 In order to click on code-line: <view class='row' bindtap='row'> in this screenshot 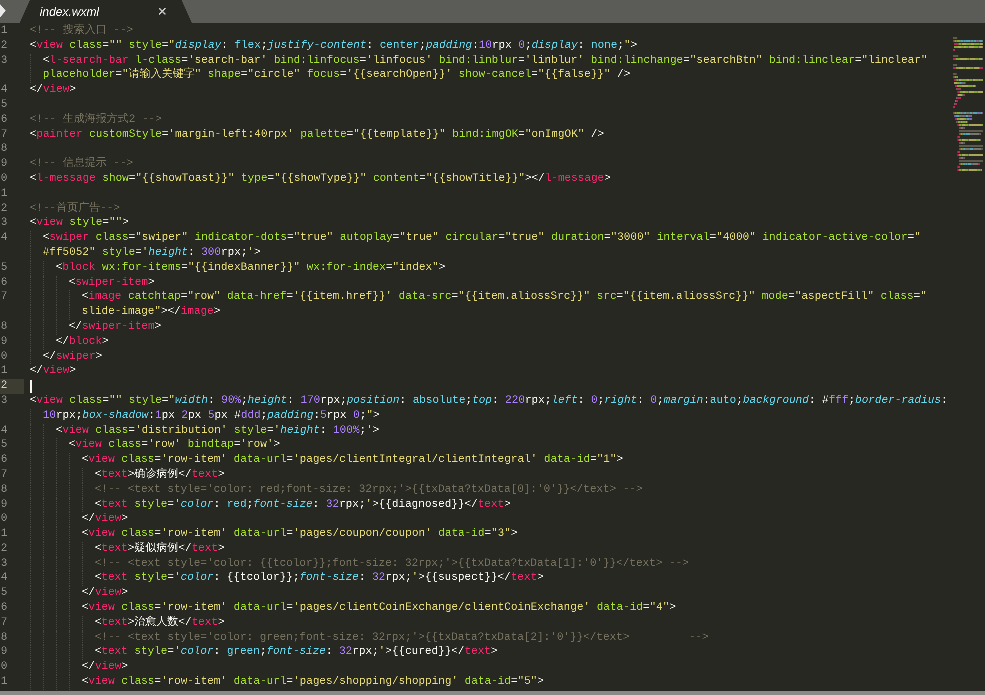, I will do `click(174, 446)`.